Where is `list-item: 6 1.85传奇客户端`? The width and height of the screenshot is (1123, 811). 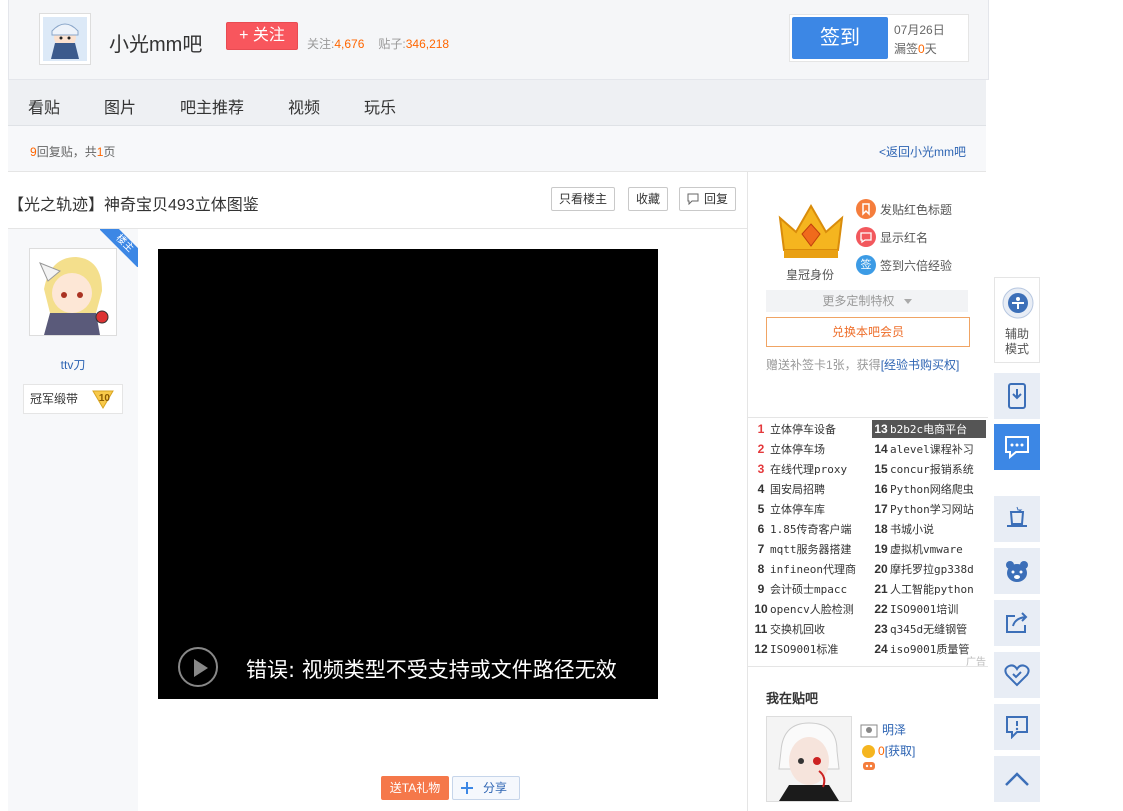
list-item: 6 1.85传奇客户端 is located at coordinates (809, 529).